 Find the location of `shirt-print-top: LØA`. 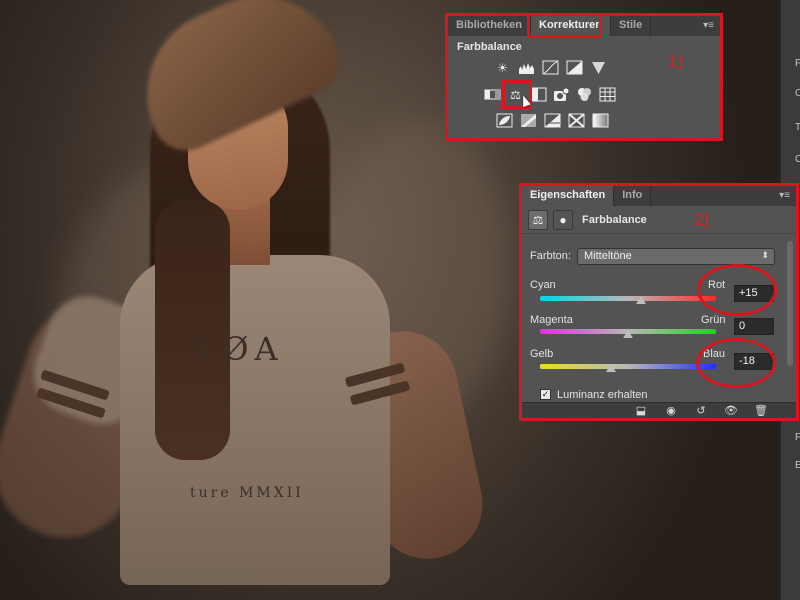

shirt-print-top: LØA is located at coordinates (239, 349).